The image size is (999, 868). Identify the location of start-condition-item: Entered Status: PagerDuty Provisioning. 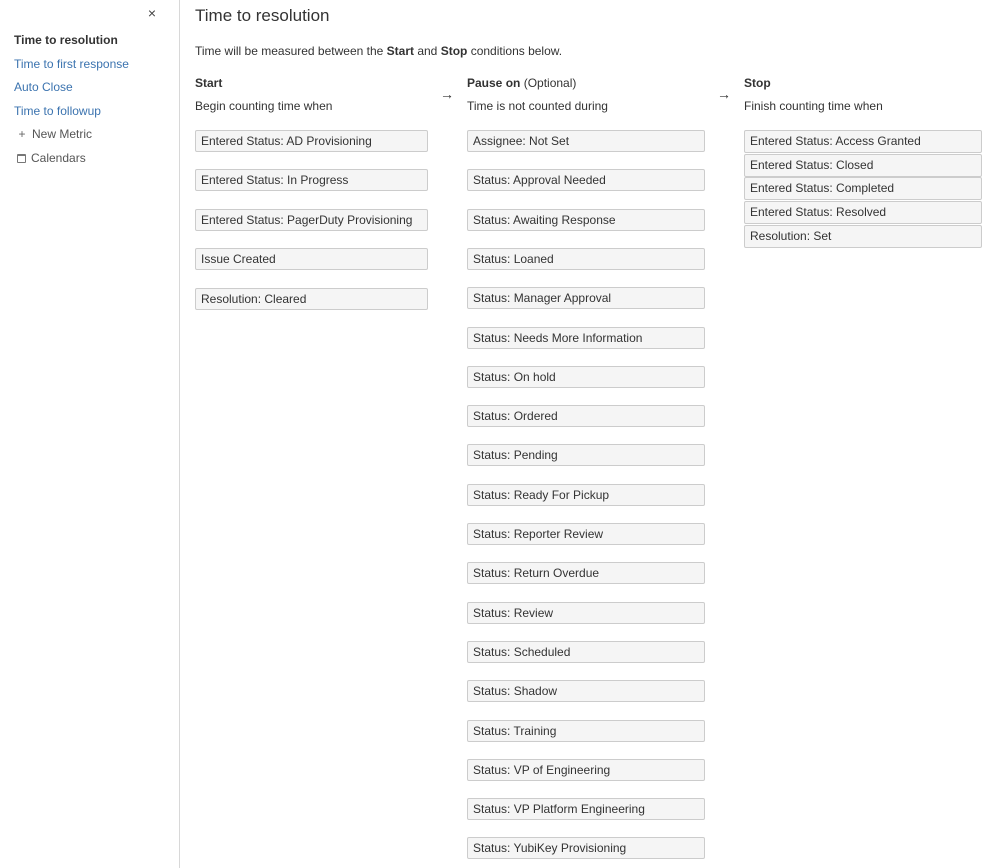
(311, 219).